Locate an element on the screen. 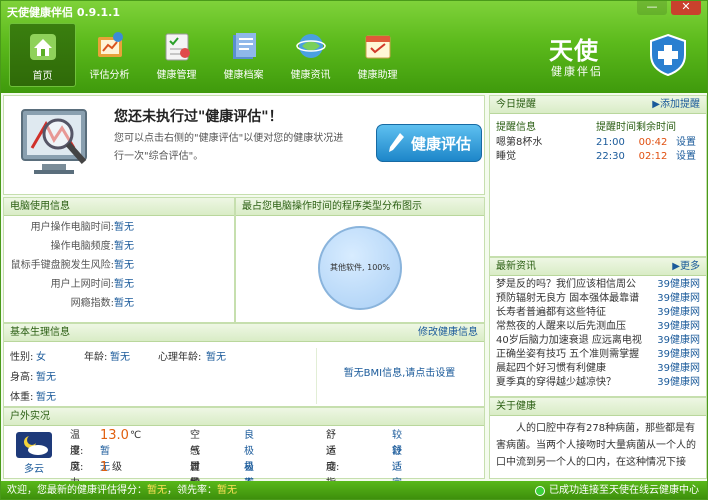 This screenshot has width=708, height=500. bmi-setup-link: 暂无BMI信息,请点击设置 is located at coordinates (399, 376).